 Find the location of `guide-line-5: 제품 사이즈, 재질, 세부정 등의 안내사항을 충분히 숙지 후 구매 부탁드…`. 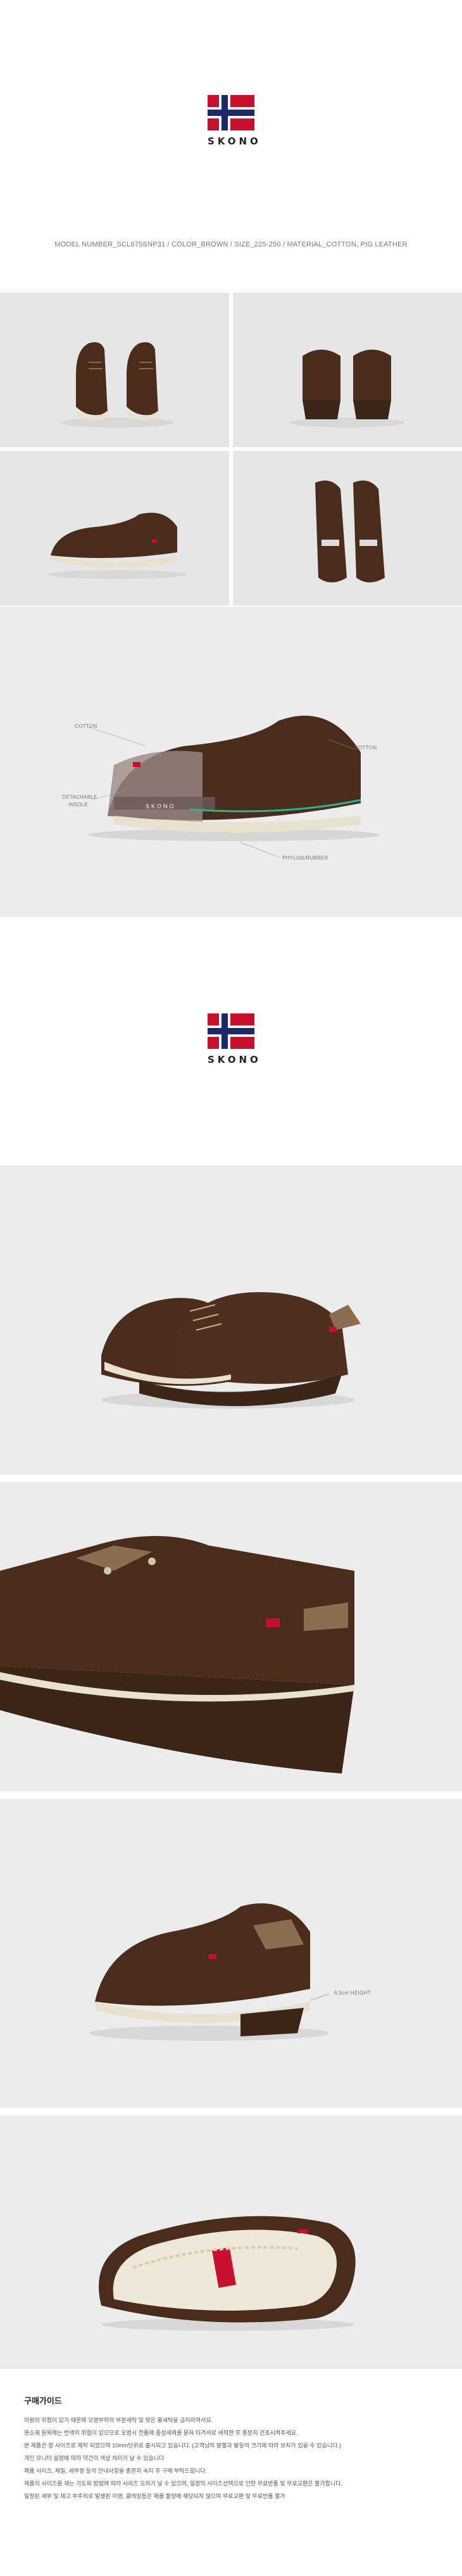

guide-line-5: 제품 사이즈, 재질, 세부정 등의 안내사항을 충분히 숙지 후 구매 부탁드… is located at coordinates (116, 2471).